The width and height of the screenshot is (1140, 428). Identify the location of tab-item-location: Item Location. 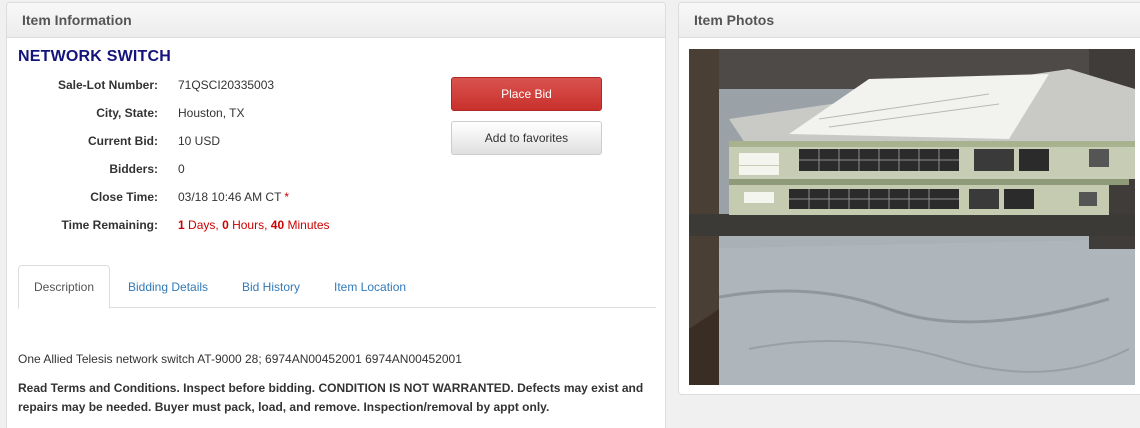
(370, 286).